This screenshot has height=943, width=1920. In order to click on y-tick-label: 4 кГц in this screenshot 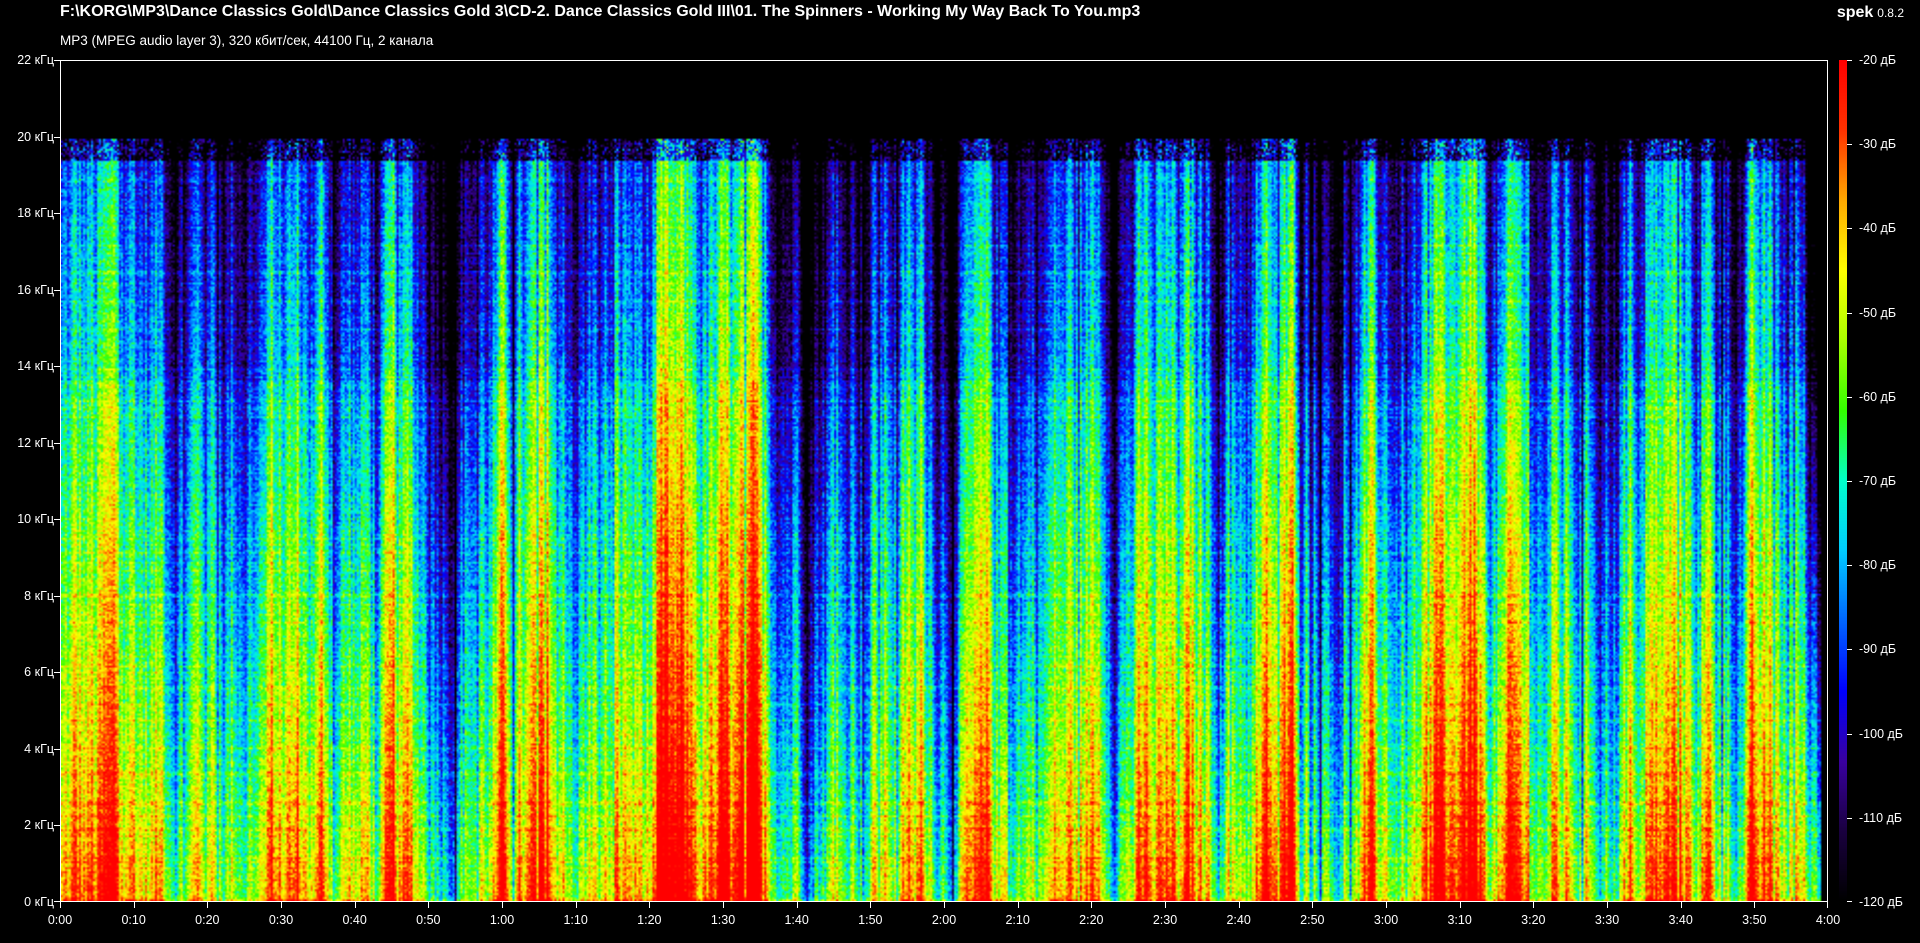, I will do `click(39, 748)`.